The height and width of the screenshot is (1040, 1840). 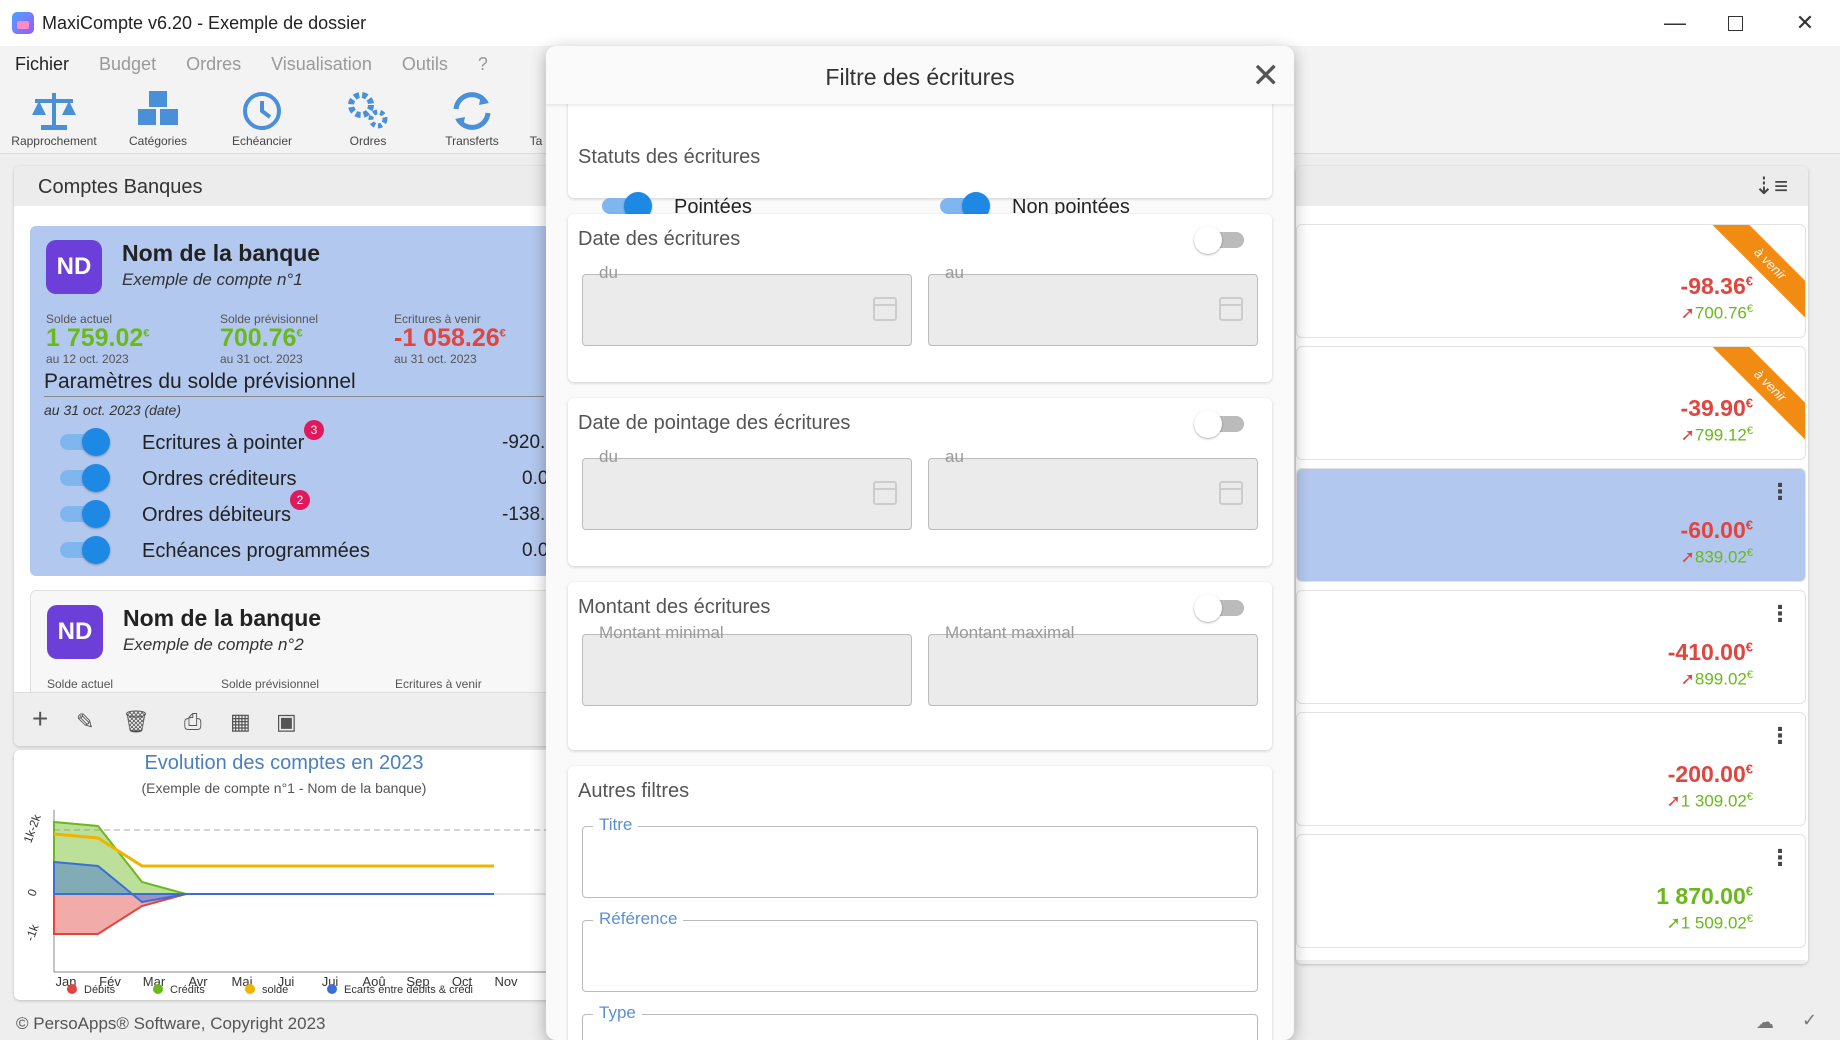 I want to click on close-window-button: ✕, so click(x=1805, y=23).